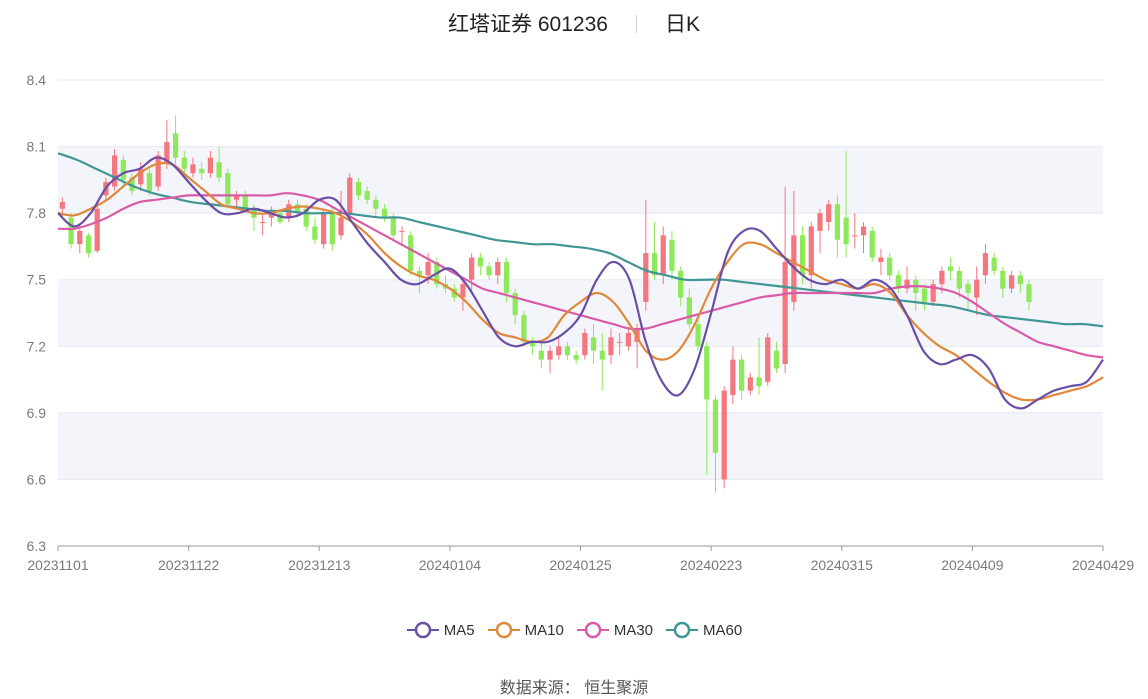 The image size is (1148, 699). What do you see at coordinates (37, 479) in the screenshot?
I see `y-tick-label: 6.6` at bounding box center [37, 479].